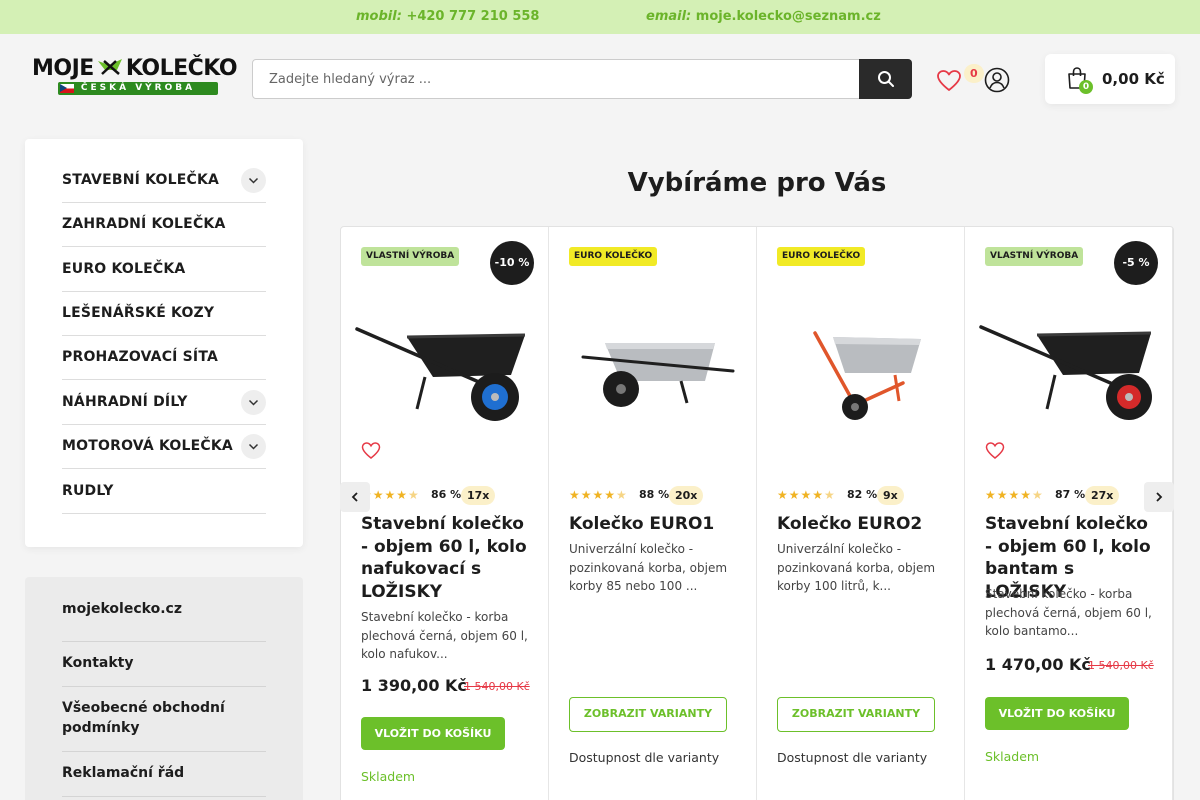 The image size is (1200, 800). Describe the element at coordinates (355, 497) in the screenshot. I see `carousel-prev-button` at that location.